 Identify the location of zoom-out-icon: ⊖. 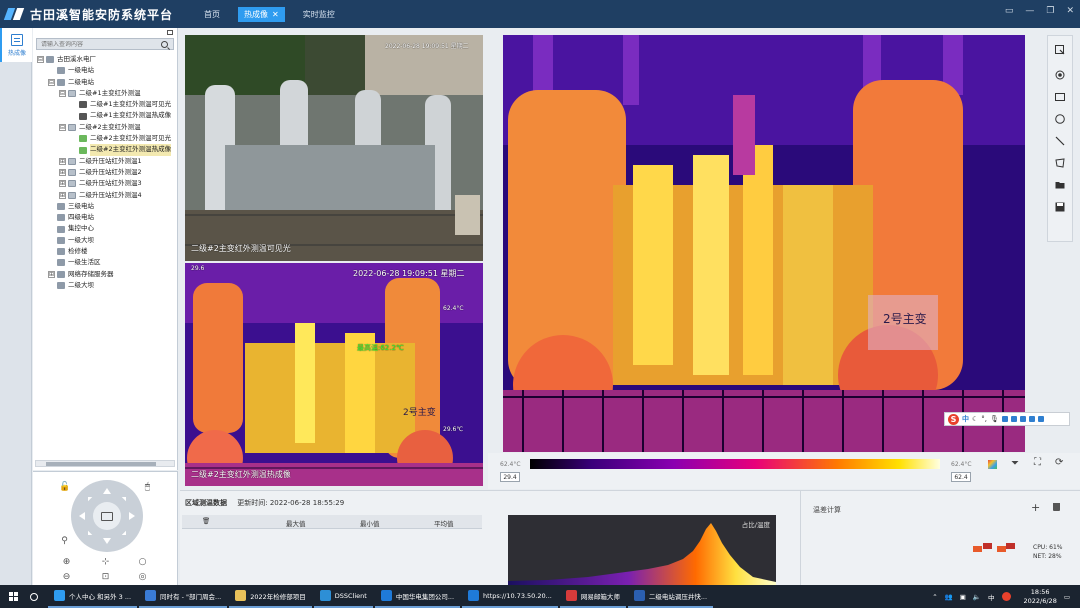
(66, 577).